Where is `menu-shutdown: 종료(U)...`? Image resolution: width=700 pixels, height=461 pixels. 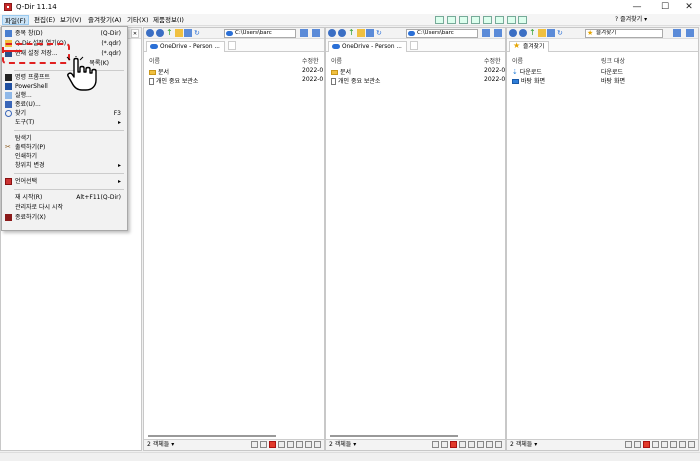
menu-shutdown: 종료(U)... is located at coordinates (64, 104).